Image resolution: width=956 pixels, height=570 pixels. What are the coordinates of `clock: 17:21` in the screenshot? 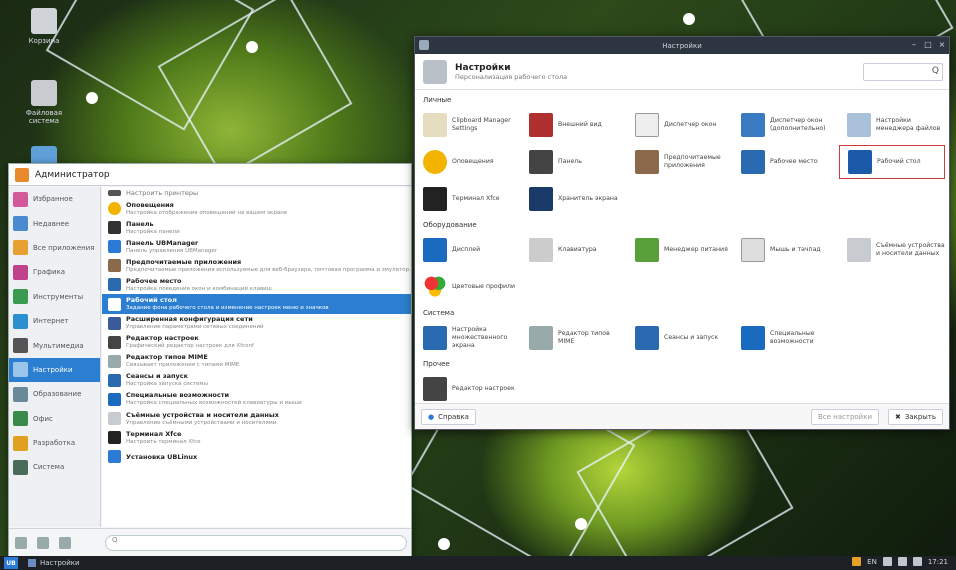 It's located at (938, 562).